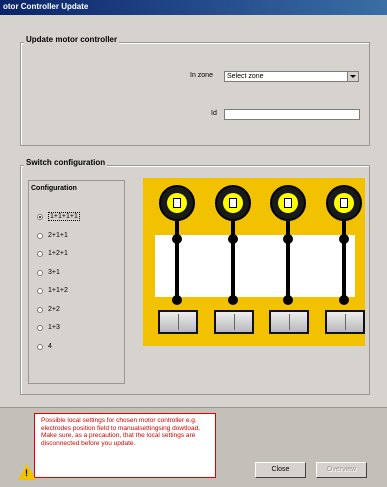 This screenshot has width=387, height=487. I want to click on configuration-option-label: 1+1+1+1, so click(64, 216).